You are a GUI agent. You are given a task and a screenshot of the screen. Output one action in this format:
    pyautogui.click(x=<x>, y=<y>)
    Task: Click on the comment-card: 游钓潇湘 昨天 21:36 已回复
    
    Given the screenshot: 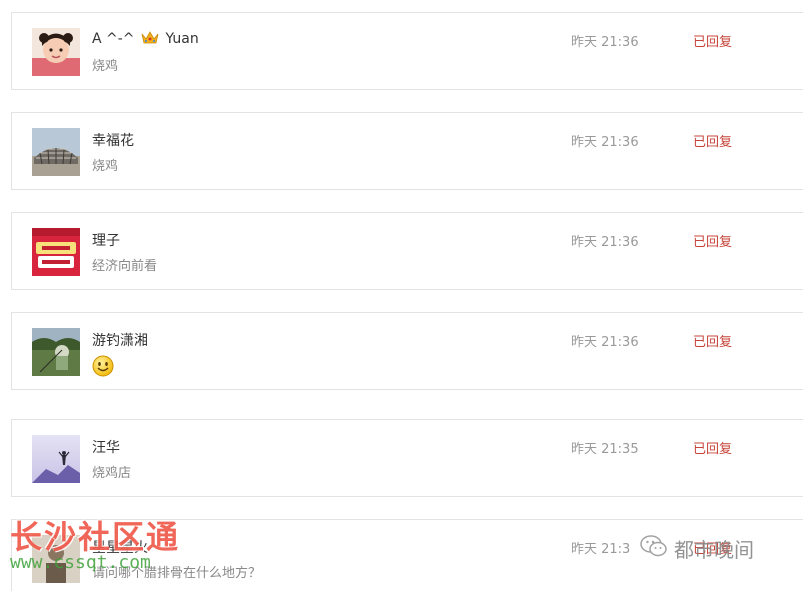 What is the action you would take?
    pyautogui.click(x=407, y=351)
    